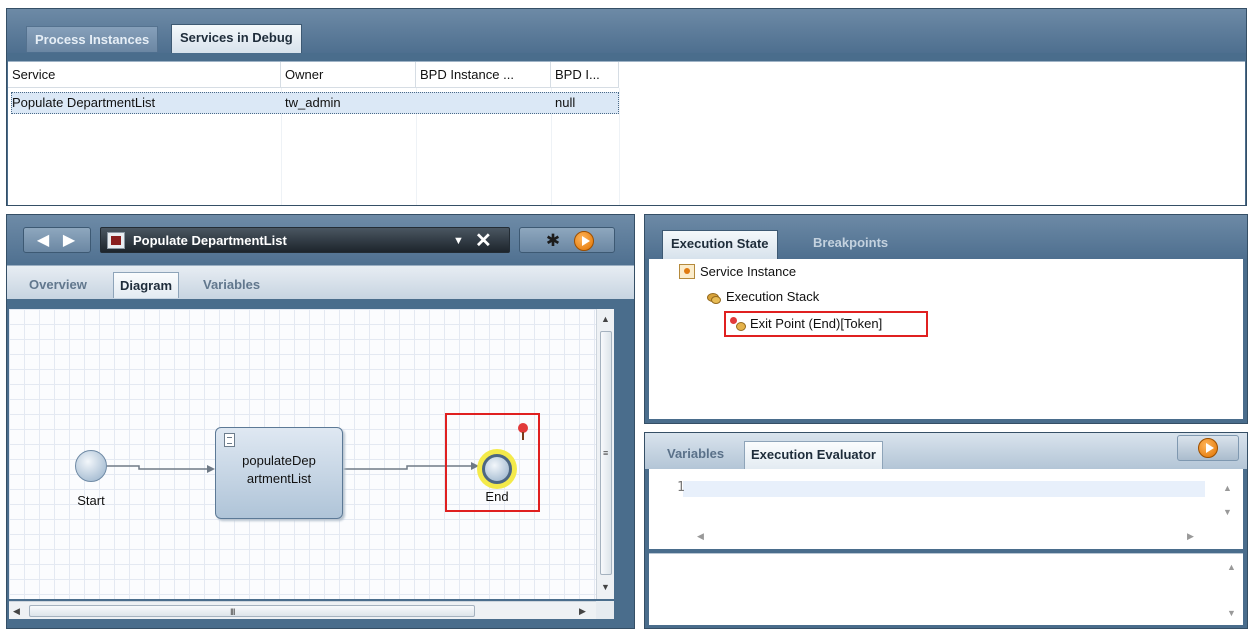 This screenshot has height=635, width=1252. Describe the element at coordinates (69, 240) in the screenshot. I see `forward-arrow-icon: ▶` at that location.